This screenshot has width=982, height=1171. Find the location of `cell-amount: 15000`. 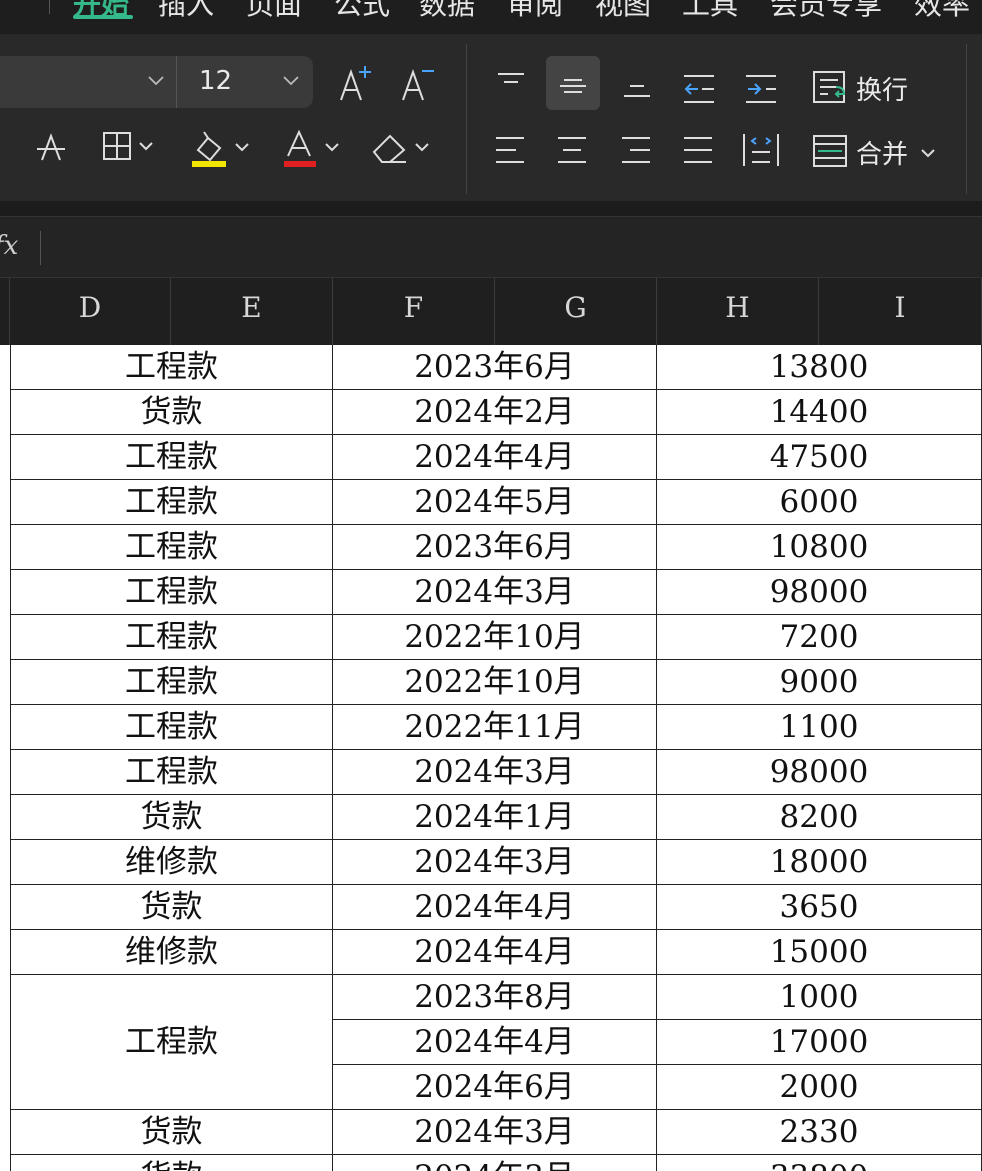

cell-amount: 15000 is located at coordinates (819, 952).